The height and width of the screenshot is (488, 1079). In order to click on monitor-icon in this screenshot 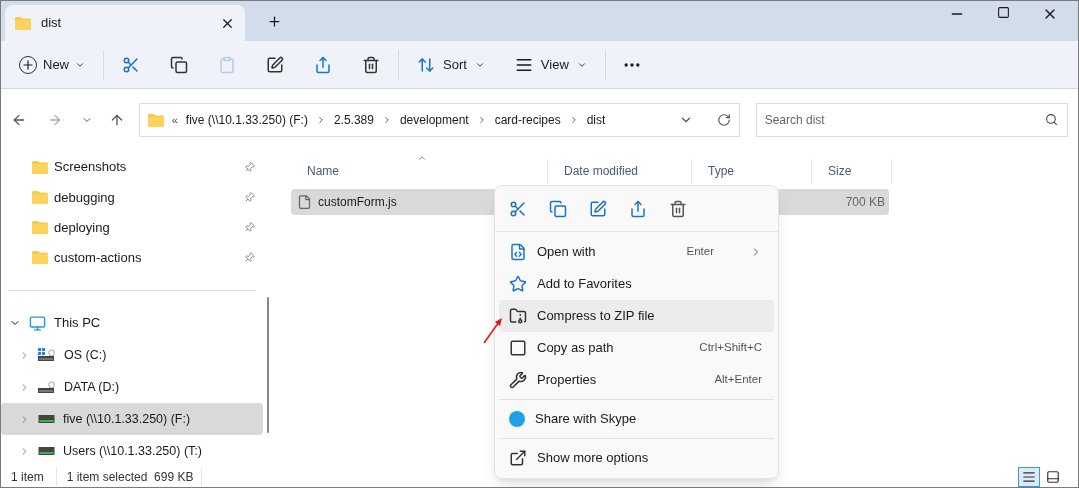, I will do `click(37, 323)`.